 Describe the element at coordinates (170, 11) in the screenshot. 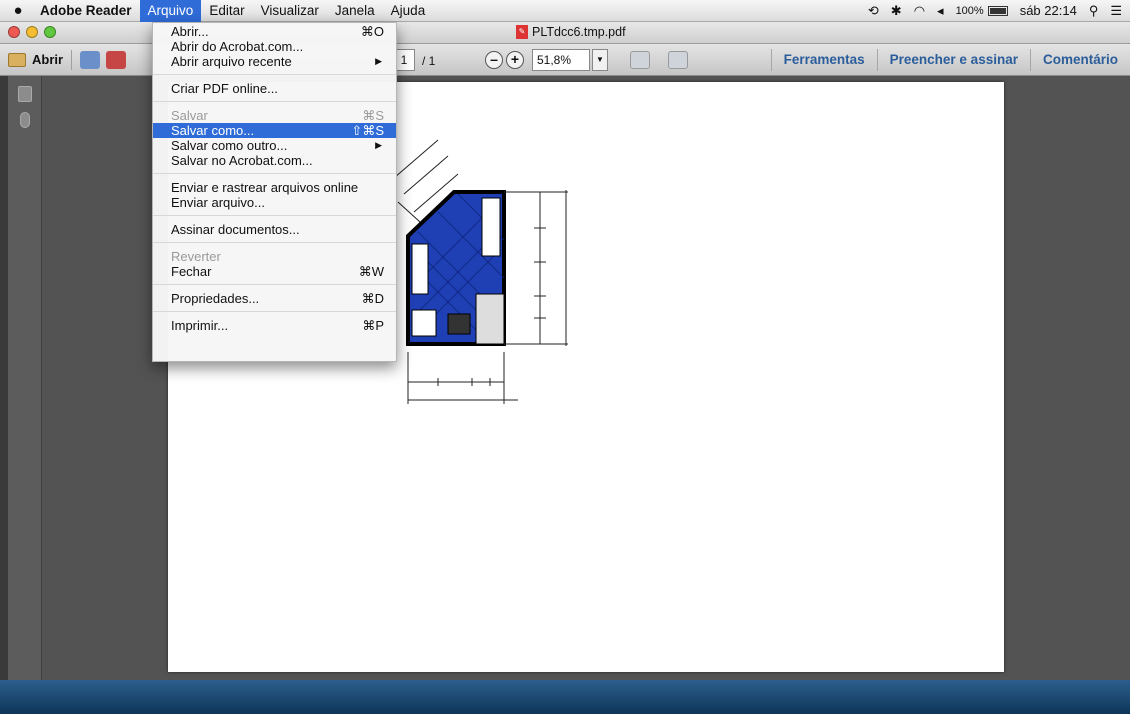

I see `menu-arquivo: Arquivo` at that location.